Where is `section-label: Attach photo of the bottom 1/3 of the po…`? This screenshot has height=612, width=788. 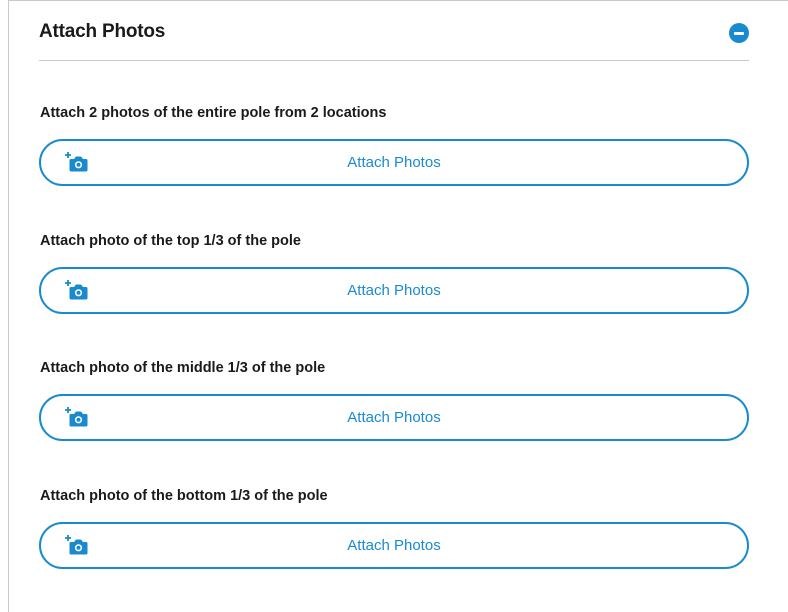 section-label: Attach photo of the bottom 1/3 of the po… is located at coordinates (184, 496).